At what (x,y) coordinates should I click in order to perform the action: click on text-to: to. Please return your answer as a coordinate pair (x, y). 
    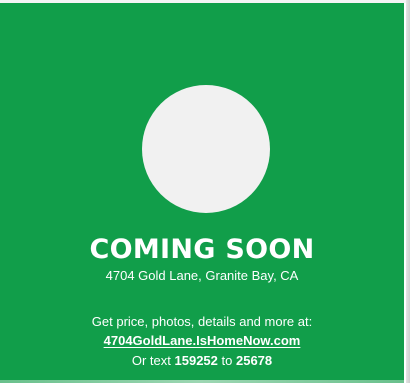
    Looking at the image, I should click on (227, 360).